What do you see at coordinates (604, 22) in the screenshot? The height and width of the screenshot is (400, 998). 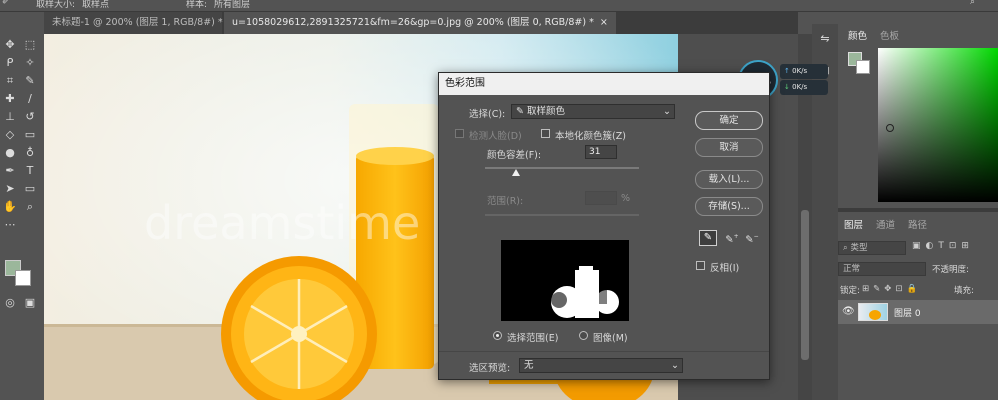 I see `close-icon: ×` at bounding box center [604, 22].